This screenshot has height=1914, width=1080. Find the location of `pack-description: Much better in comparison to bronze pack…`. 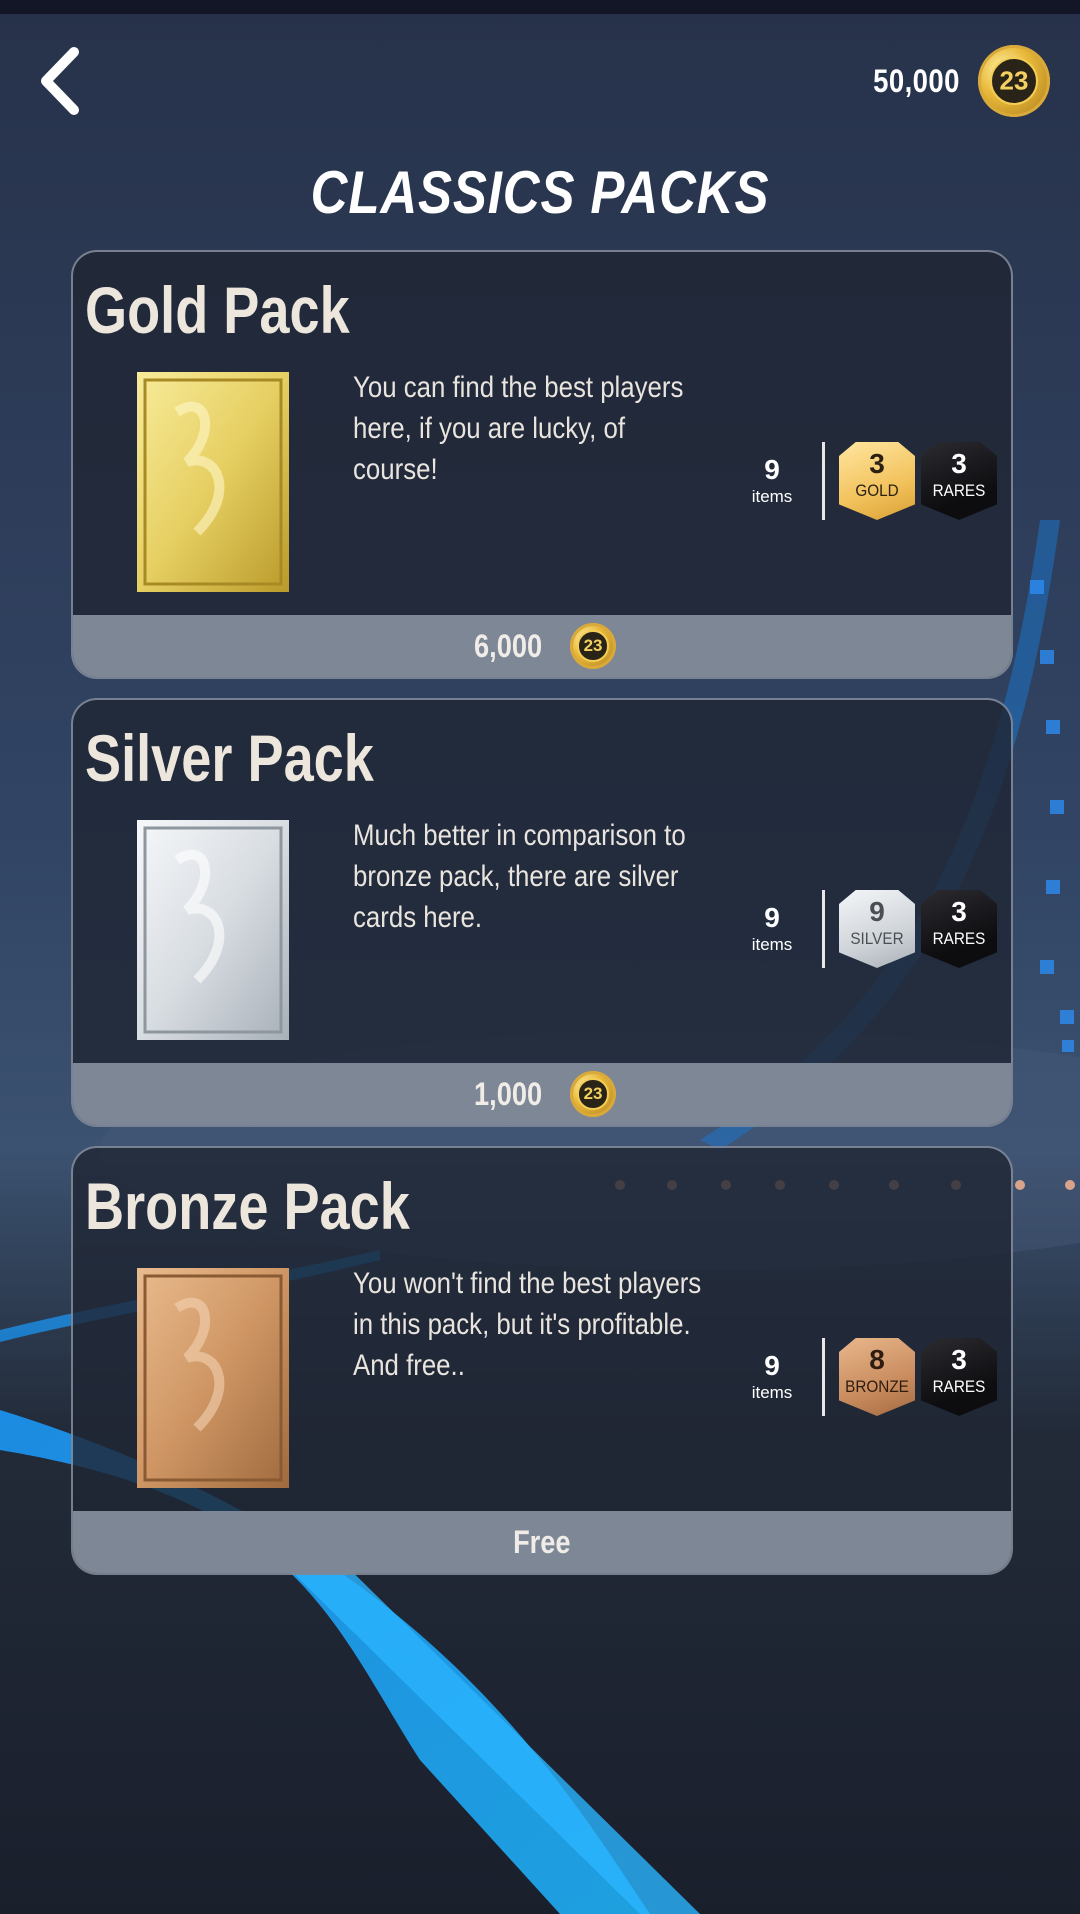

pack-description: Much better in comparison to bronze pack… is located at coordinates (519, 876).